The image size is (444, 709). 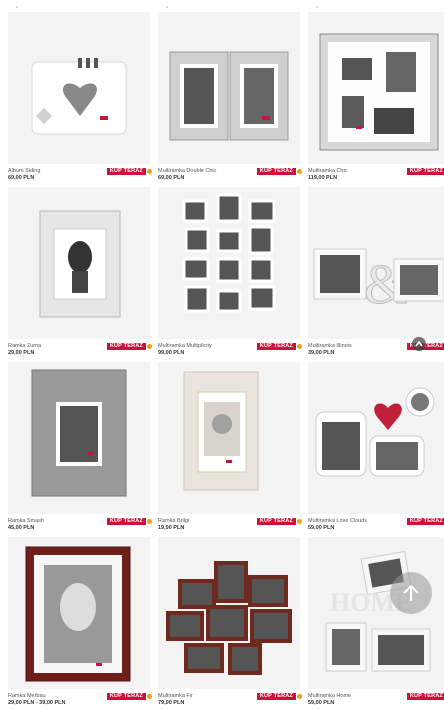 I want to click on product-name: Multiramka Illinois, so click(x=330, y=346).